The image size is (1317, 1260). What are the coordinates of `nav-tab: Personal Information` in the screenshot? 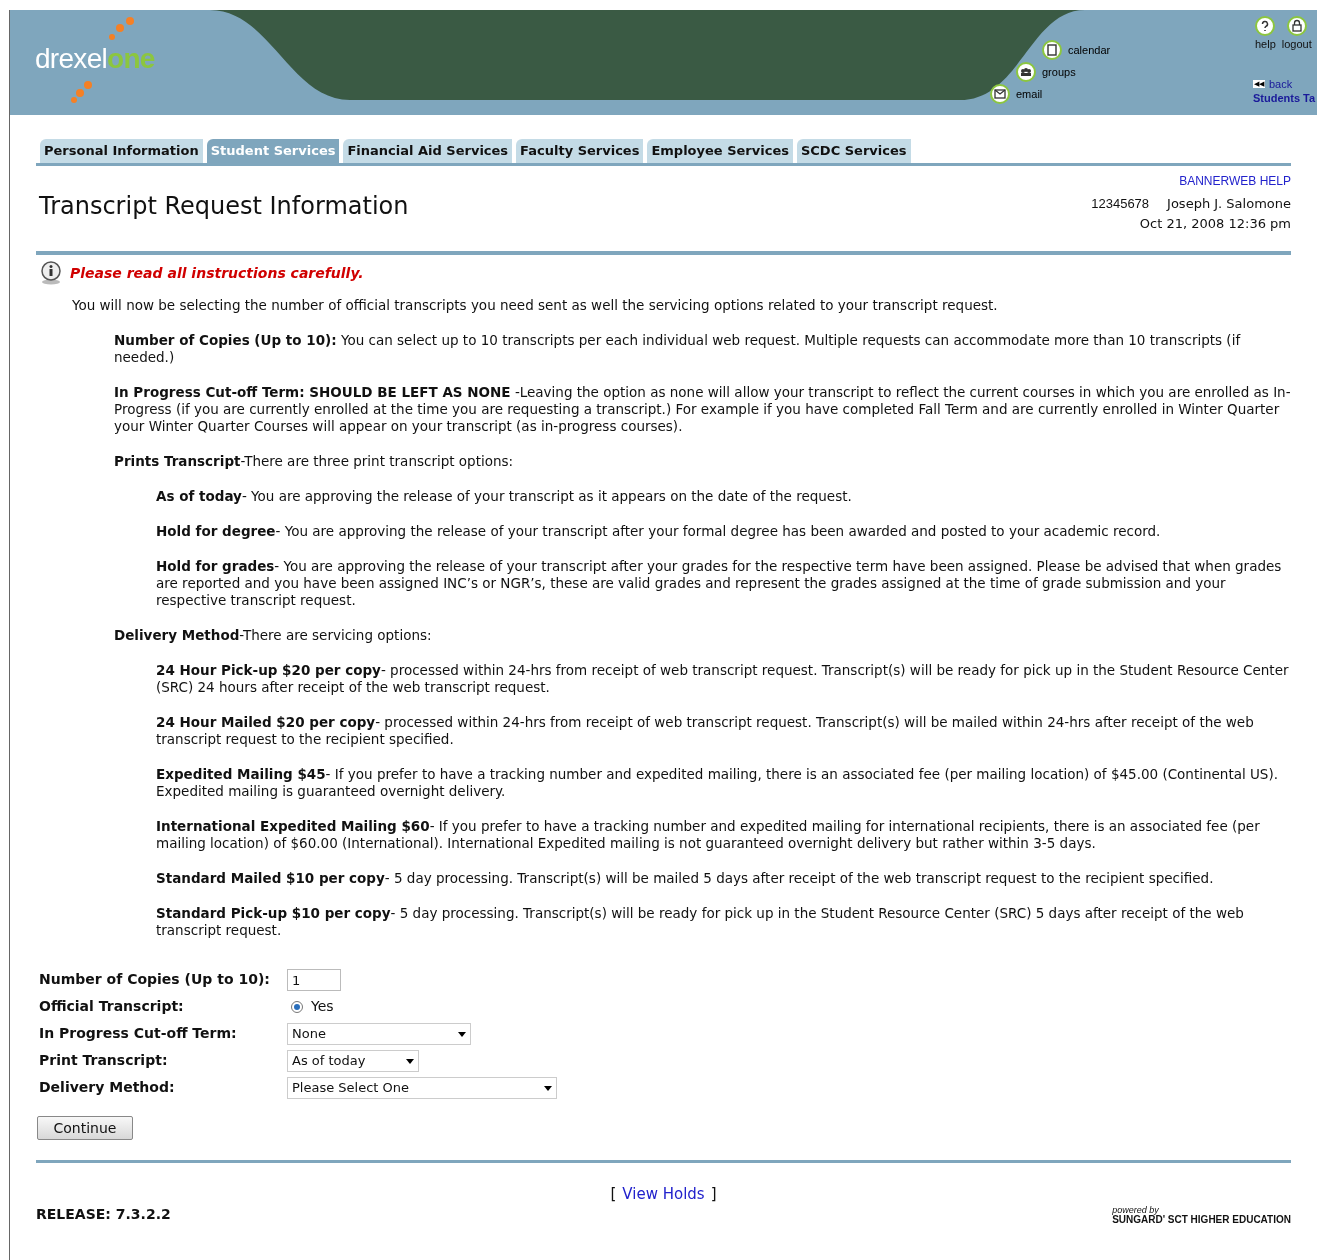 It's located at (121, 151).